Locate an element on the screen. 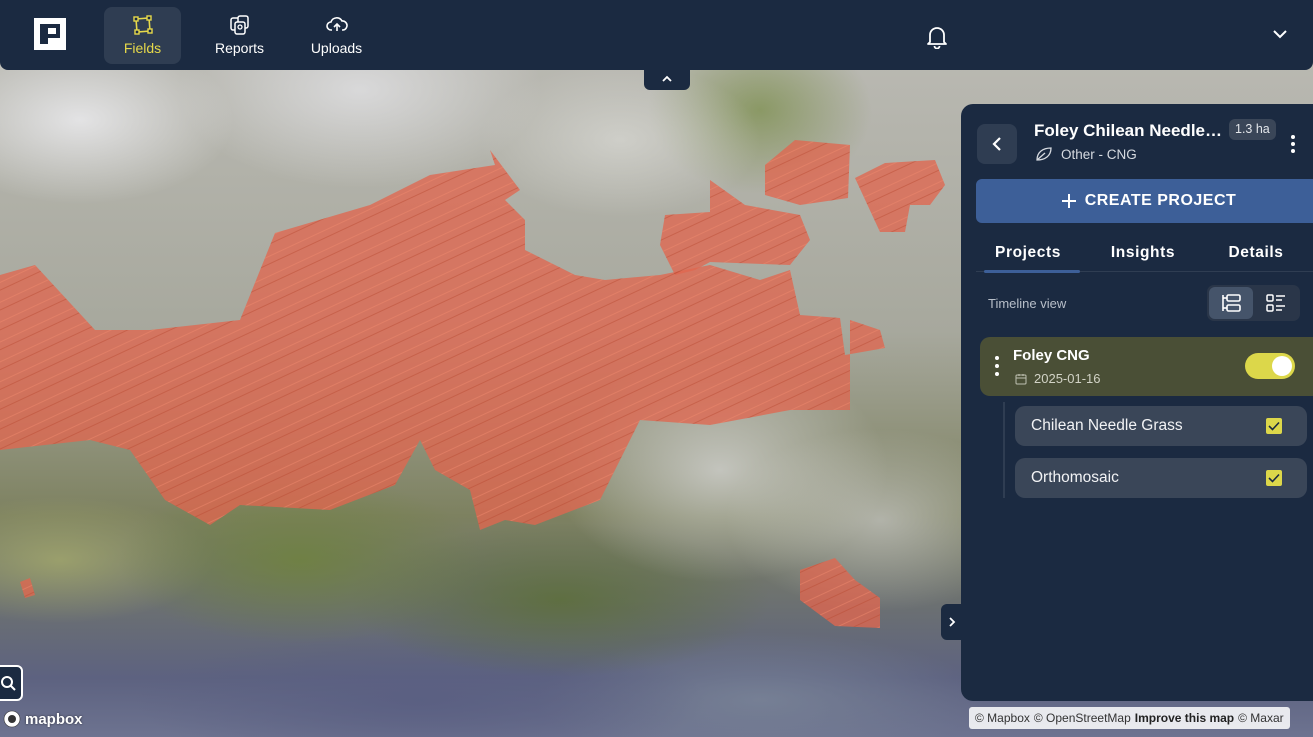  nav-tab-label: Uploads is located at coordinates (336, 48).